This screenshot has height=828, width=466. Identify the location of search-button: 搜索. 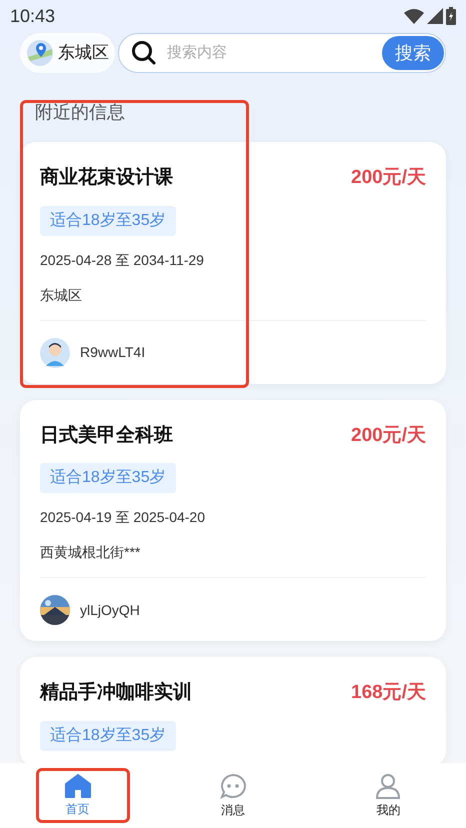
(413, 53).